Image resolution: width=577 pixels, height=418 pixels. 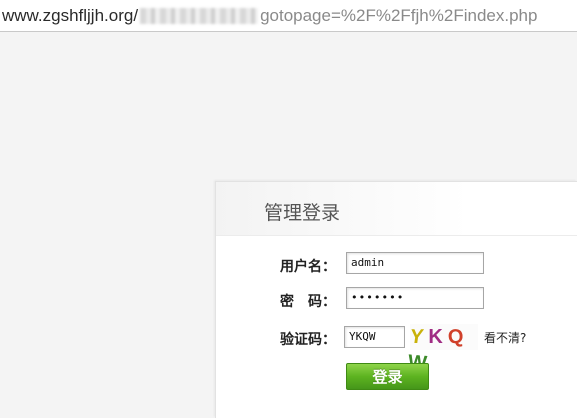 What do you see at coordinates (442, 349) in the screenshot?
I see `captcha-image: YKQW` at bounding box center [442, 349].